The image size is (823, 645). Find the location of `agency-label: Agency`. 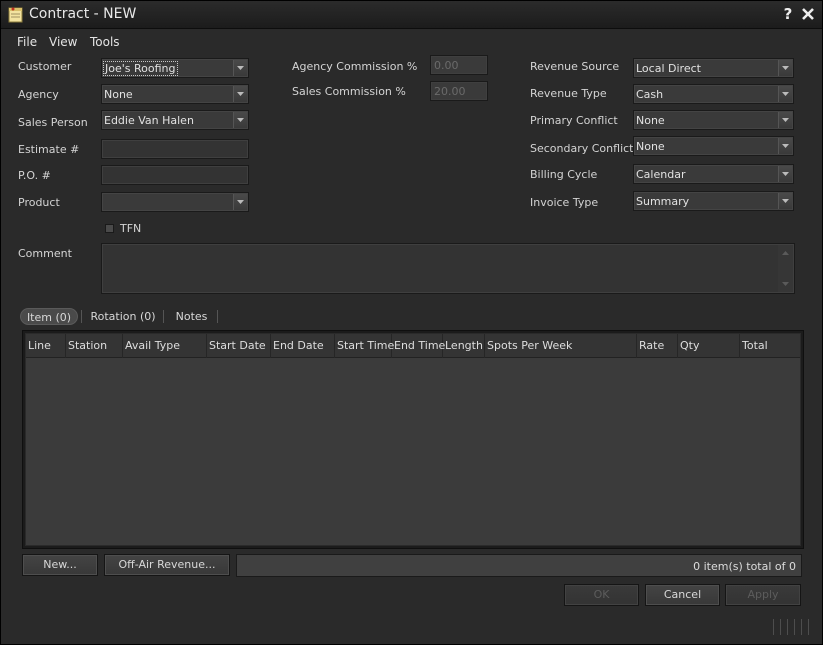

agency-label: Agency is located at coordinates (38, 94).